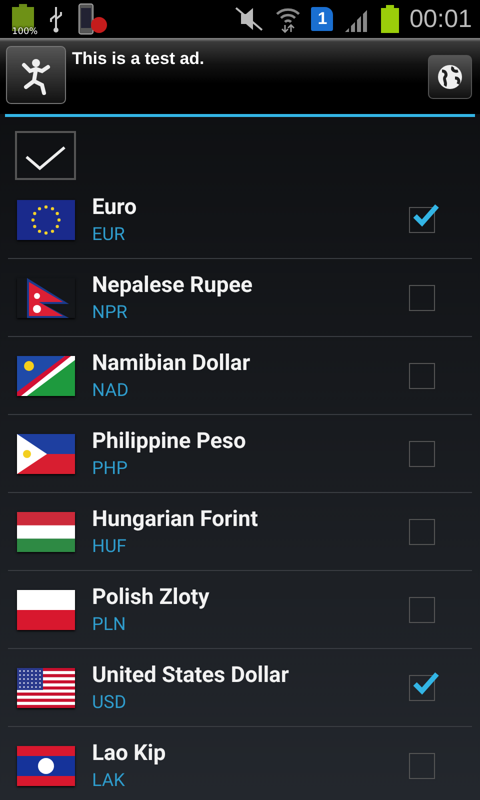  What do you see at coordinates (129, 753) in the screenshot?
I see `currency-name: Lao Kip` at bounding box center [129, 753].